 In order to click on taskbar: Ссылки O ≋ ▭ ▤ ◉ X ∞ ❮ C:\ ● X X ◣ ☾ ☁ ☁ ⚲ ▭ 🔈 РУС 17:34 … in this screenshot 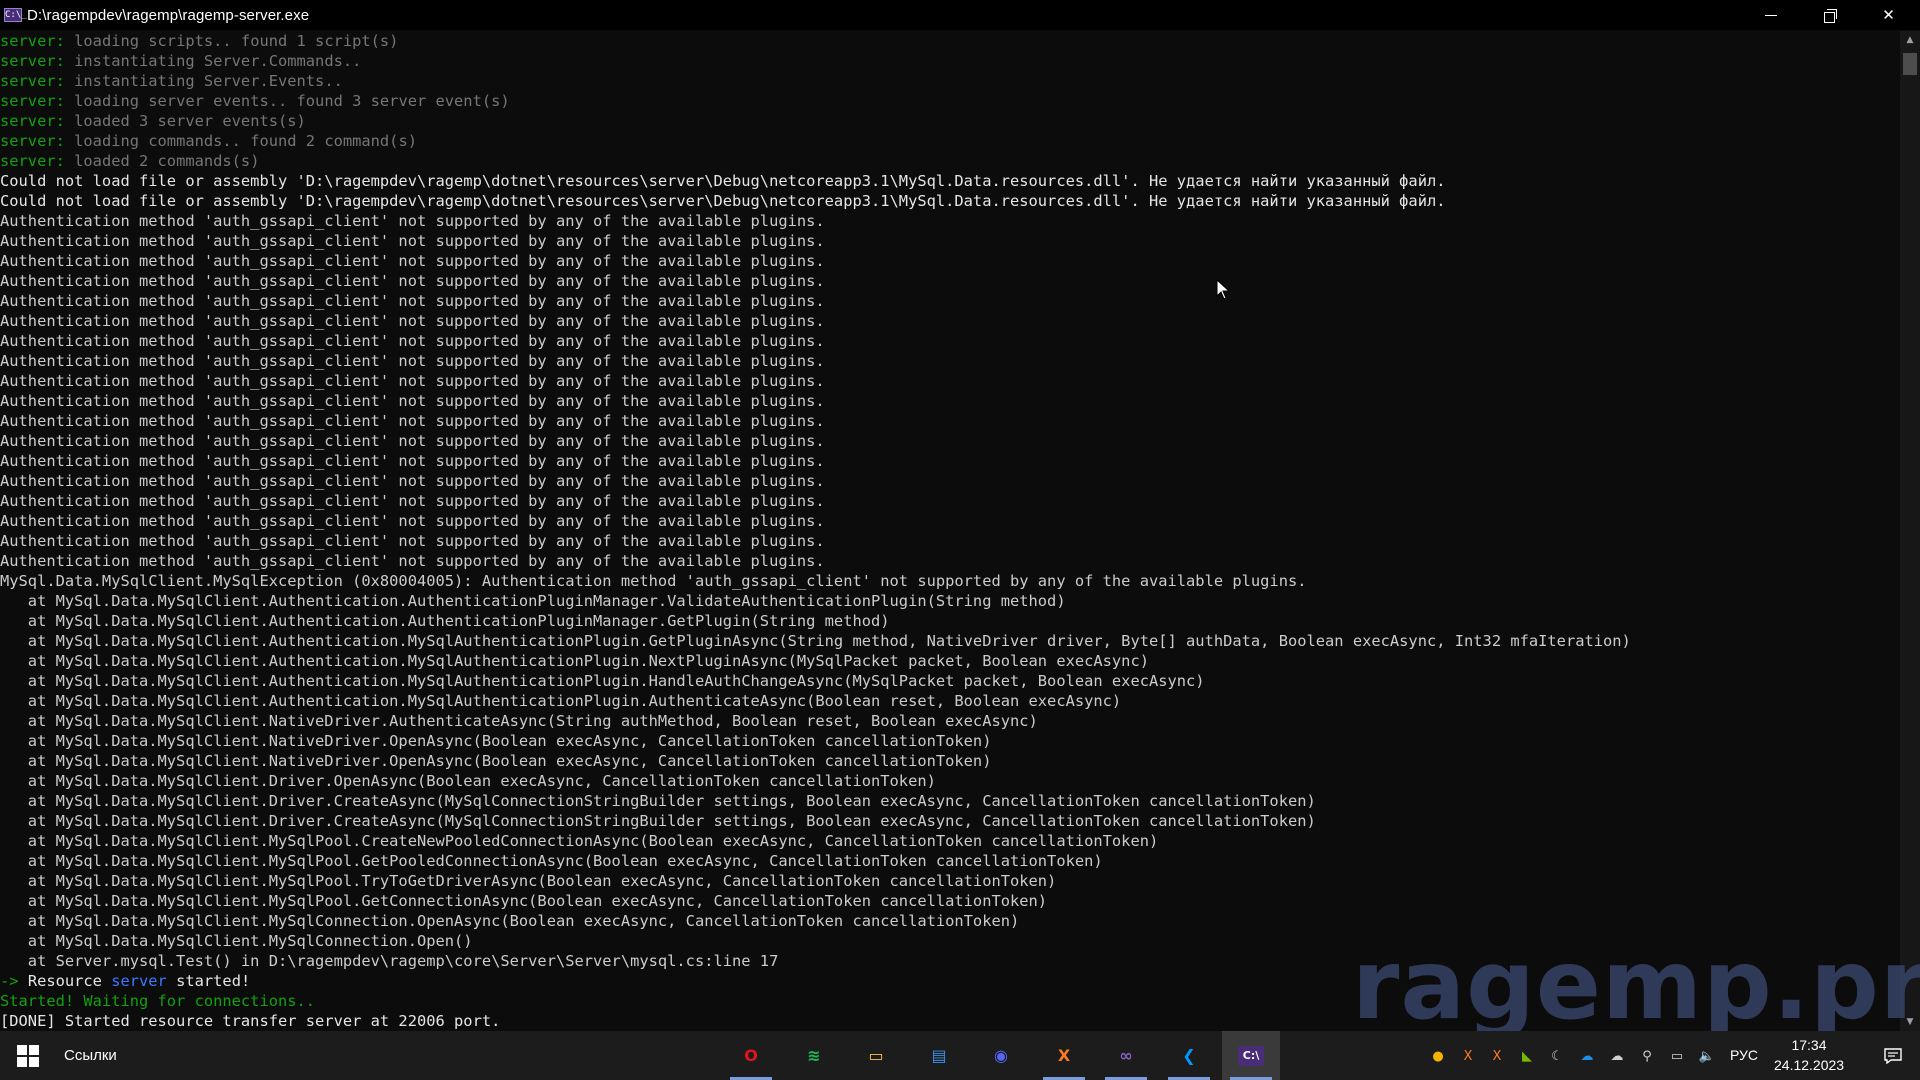, I will do `click(960, 1055)`.